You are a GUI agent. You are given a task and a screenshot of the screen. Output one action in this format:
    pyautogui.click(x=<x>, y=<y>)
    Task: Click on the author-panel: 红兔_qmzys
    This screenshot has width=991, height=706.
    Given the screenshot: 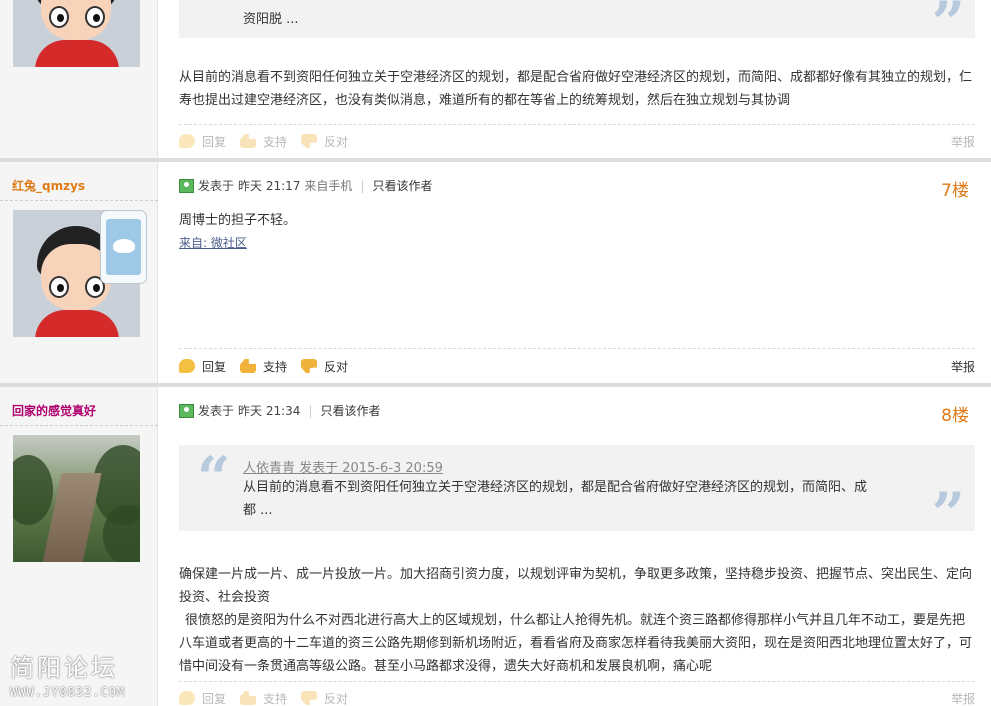 What is the action you would take?
    pyautogui.click(x=79, y=272)
    